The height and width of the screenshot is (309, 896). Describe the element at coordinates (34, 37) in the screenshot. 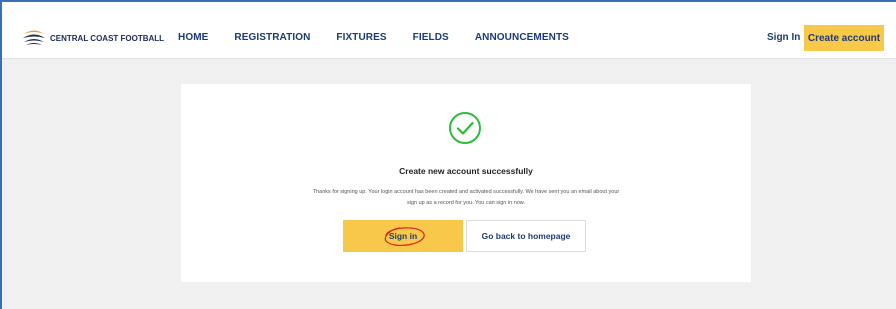

I see `logo-icon` at that location.